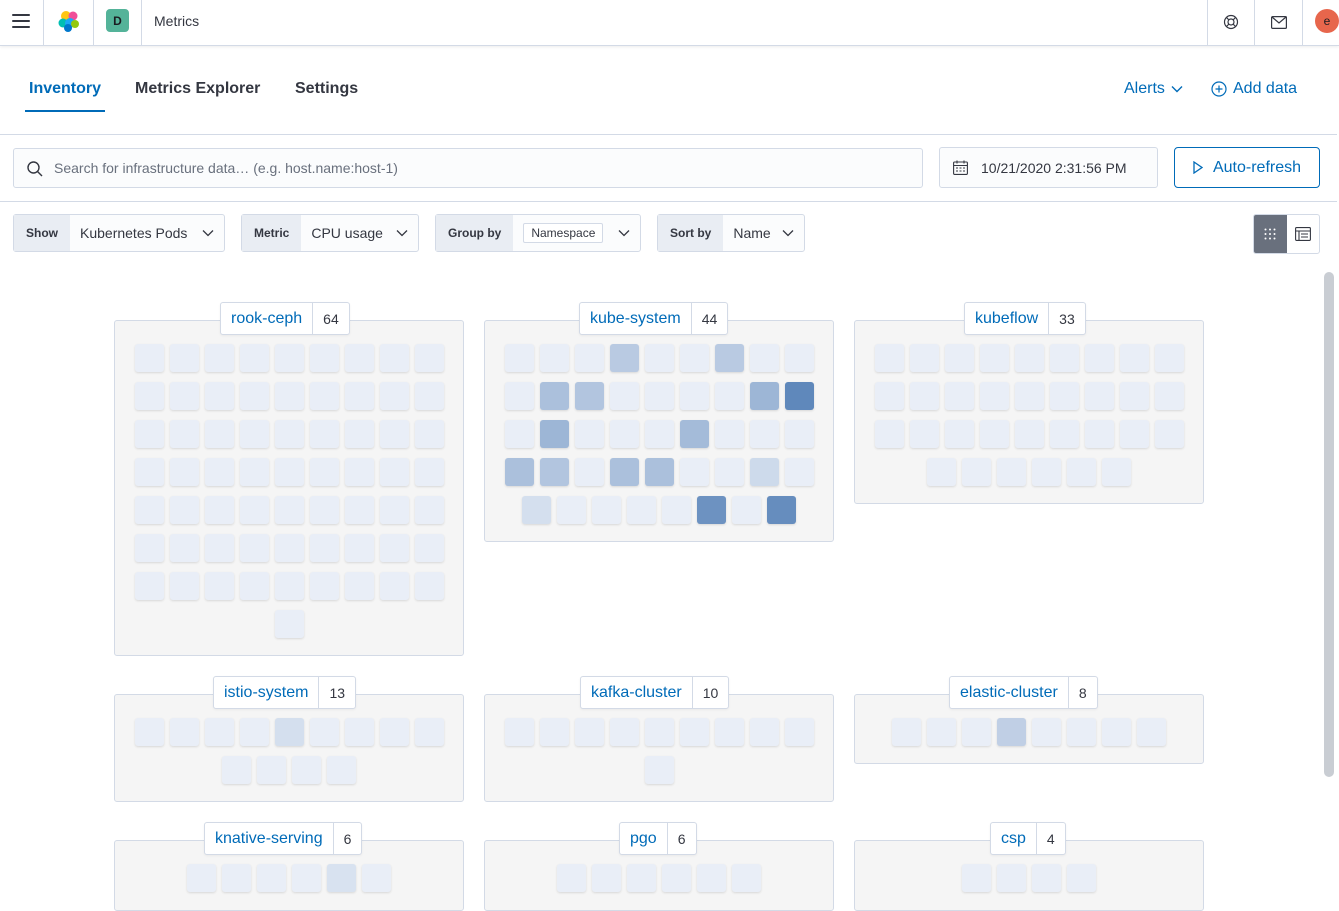  I want to click on metric-select: Metric CPU usage, so click(330, 233).